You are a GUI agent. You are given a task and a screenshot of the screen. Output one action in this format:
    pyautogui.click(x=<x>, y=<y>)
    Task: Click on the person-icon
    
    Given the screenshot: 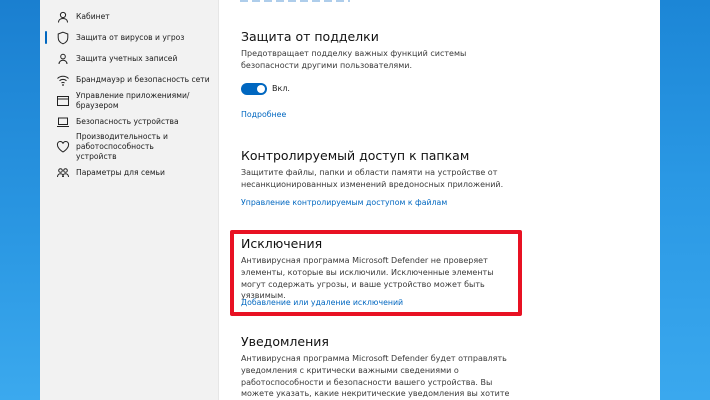 What is the action you would take?
    pyautogui.click(x=63, y=17)
    